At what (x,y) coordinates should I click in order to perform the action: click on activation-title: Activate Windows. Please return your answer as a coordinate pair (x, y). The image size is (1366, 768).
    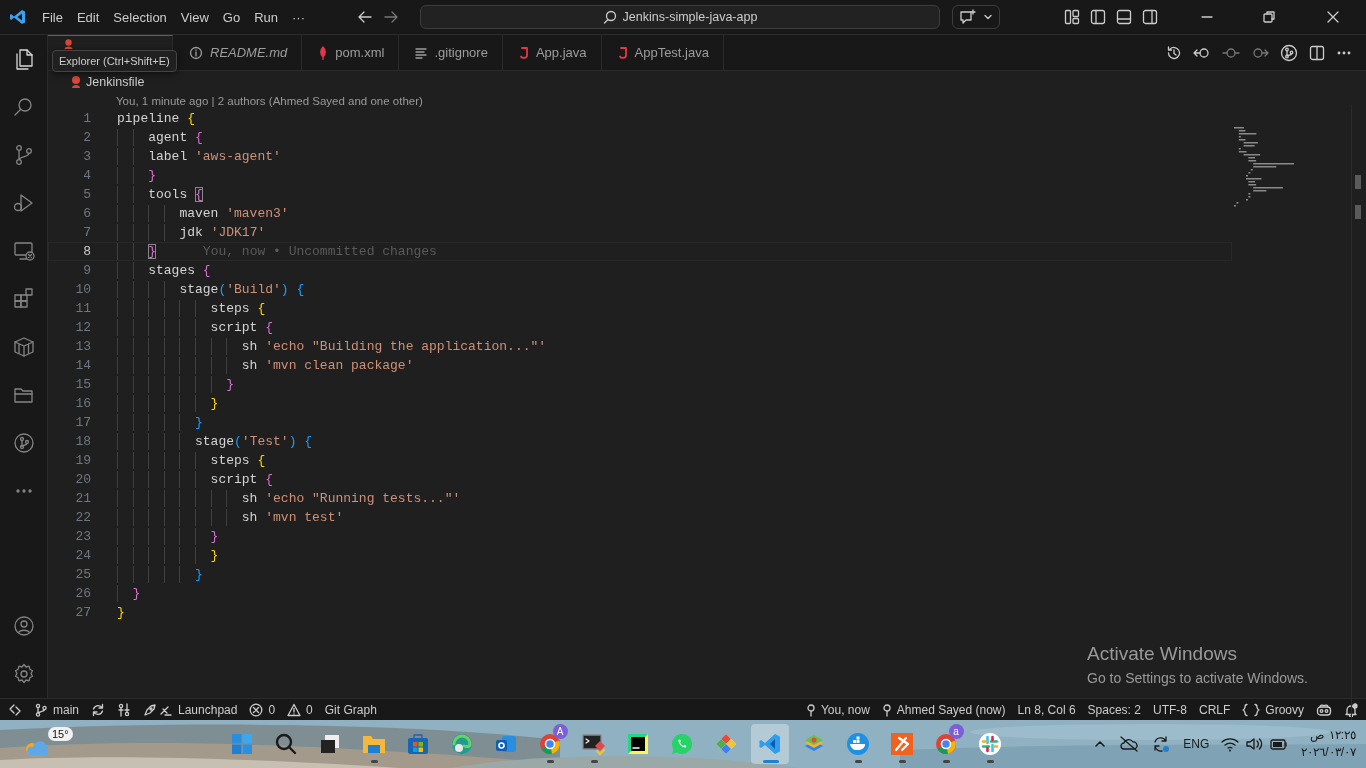
    Looking at the image, I should click on (1162, 654).